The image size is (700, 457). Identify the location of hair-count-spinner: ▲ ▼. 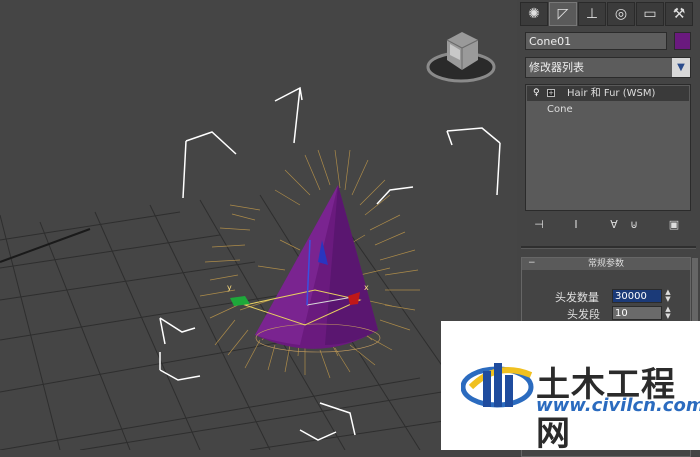
(668, 296).